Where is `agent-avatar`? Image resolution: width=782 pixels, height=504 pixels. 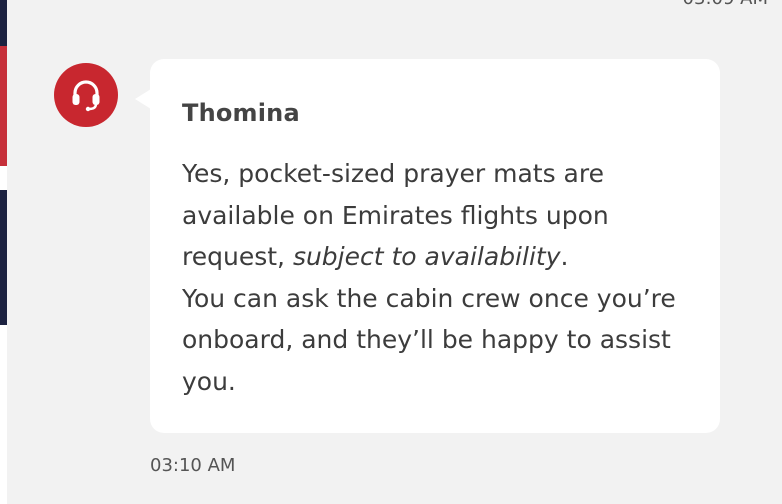
agent-avatar is located at coordinates (86, 95).